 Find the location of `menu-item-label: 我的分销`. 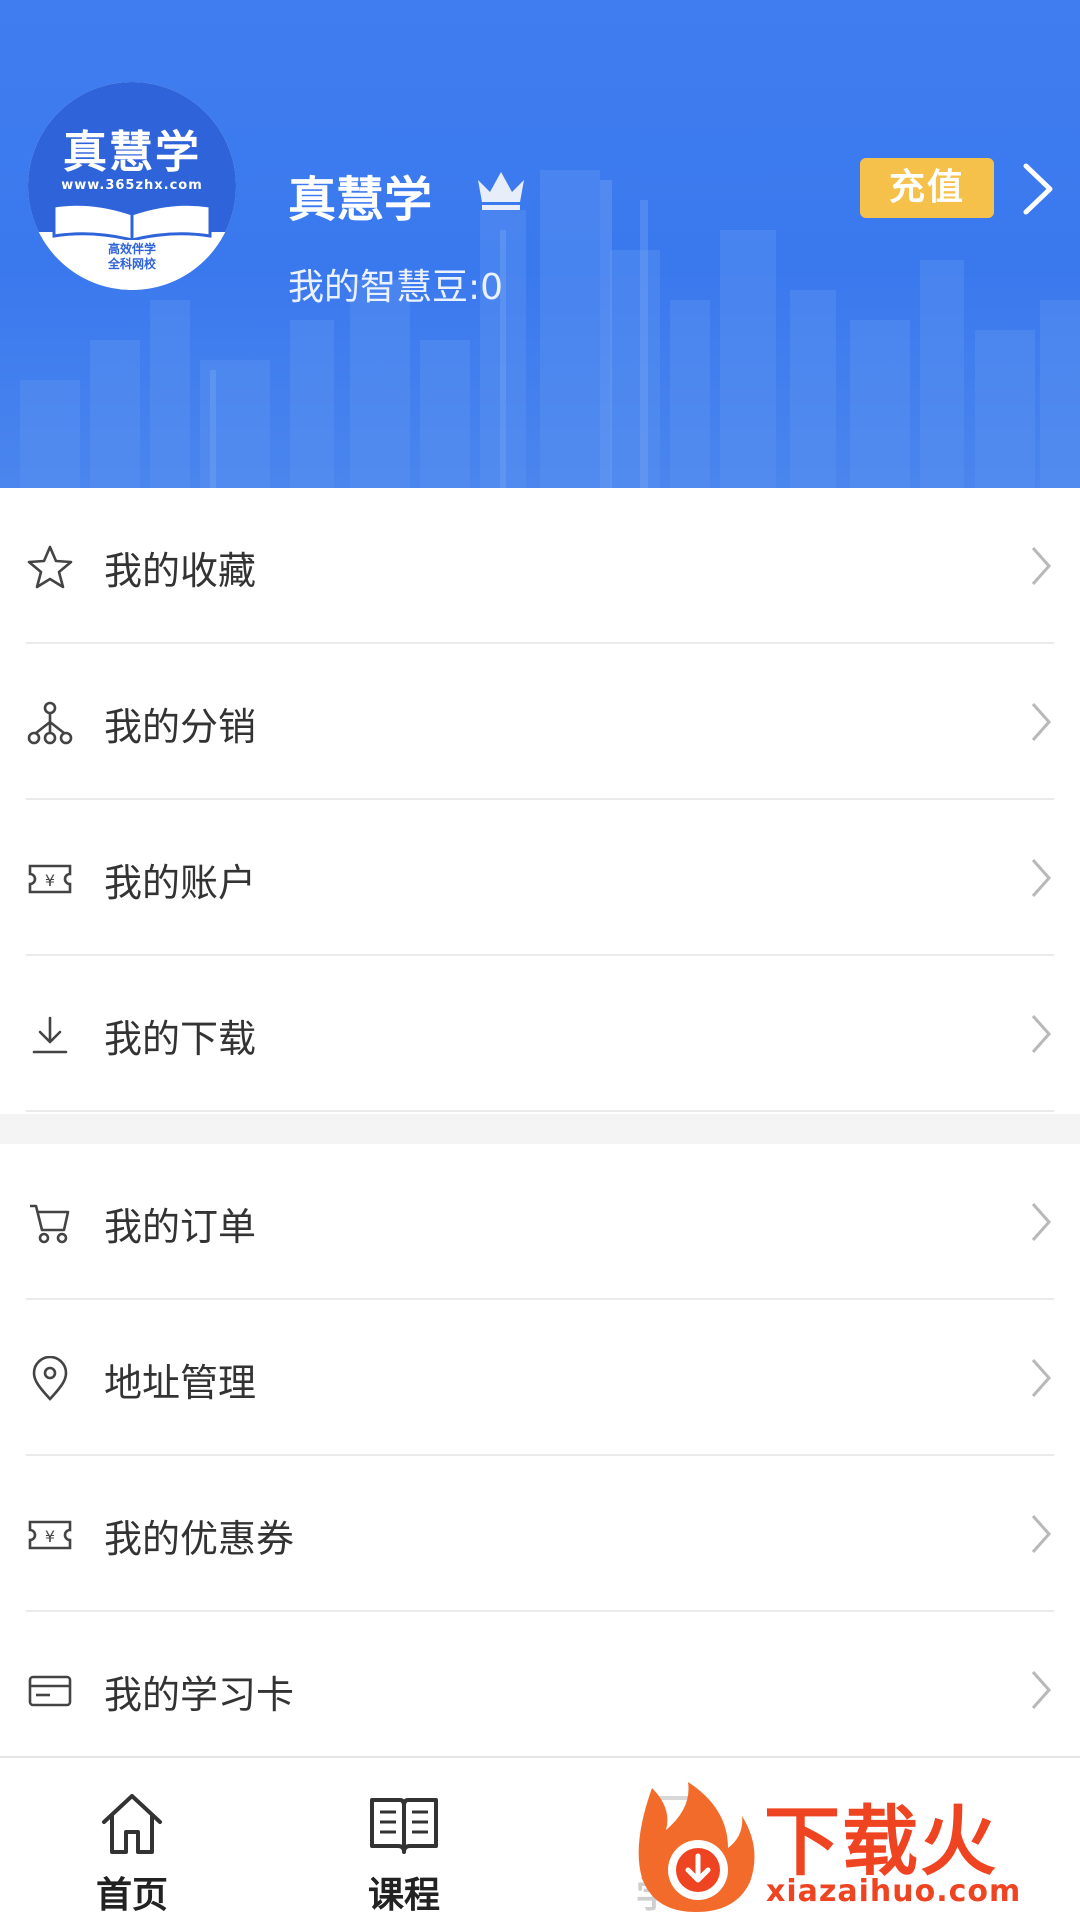

menu-item-label: 我的分销 is located at coordinates (180, 727).